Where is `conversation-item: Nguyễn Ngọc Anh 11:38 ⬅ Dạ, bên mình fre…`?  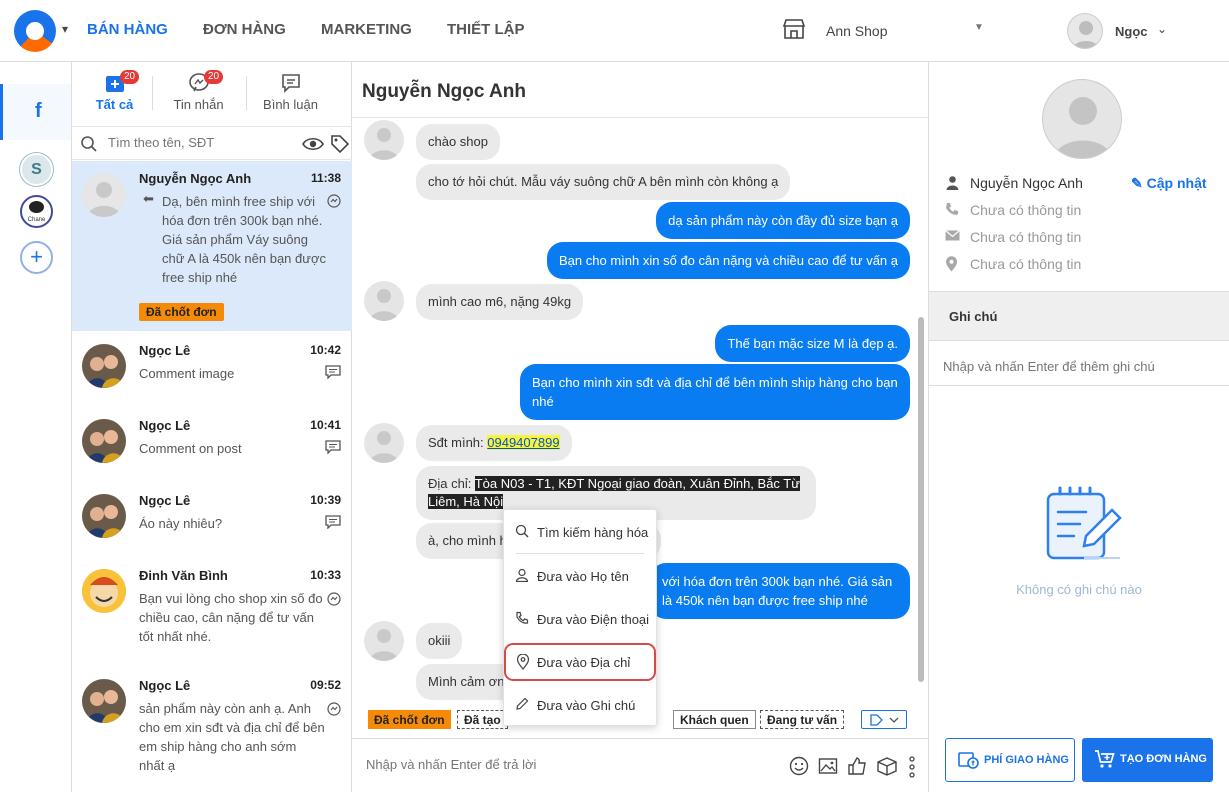
conversation-item: Nguyễn Ngọc Anh 11:38 ⬅ Dạ, bên mình fre… is located at coordinates (212, 246).